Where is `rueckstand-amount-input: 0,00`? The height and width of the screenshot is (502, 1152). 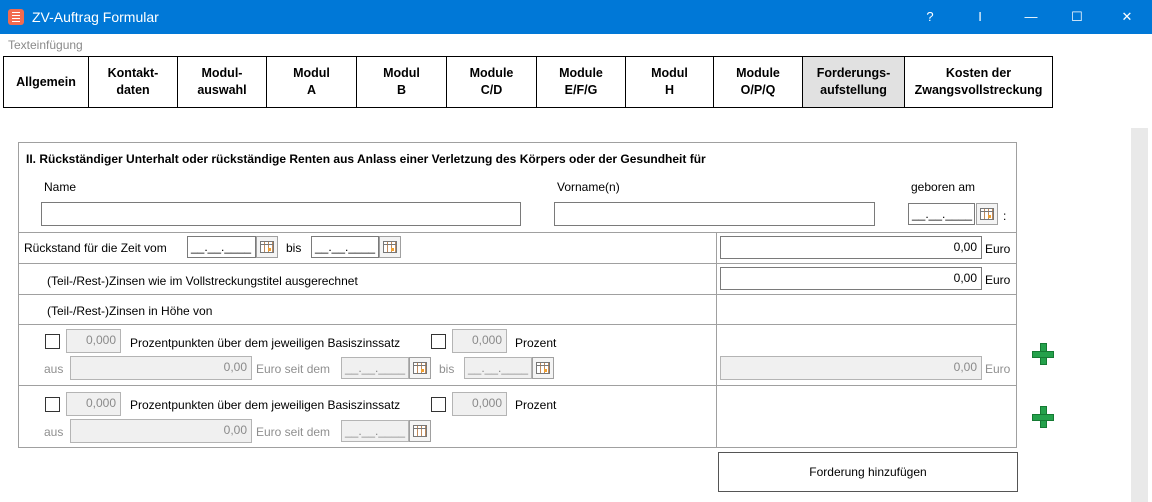
rueckstand-amount-input: 0,00 is located at coordinates (851, 247).